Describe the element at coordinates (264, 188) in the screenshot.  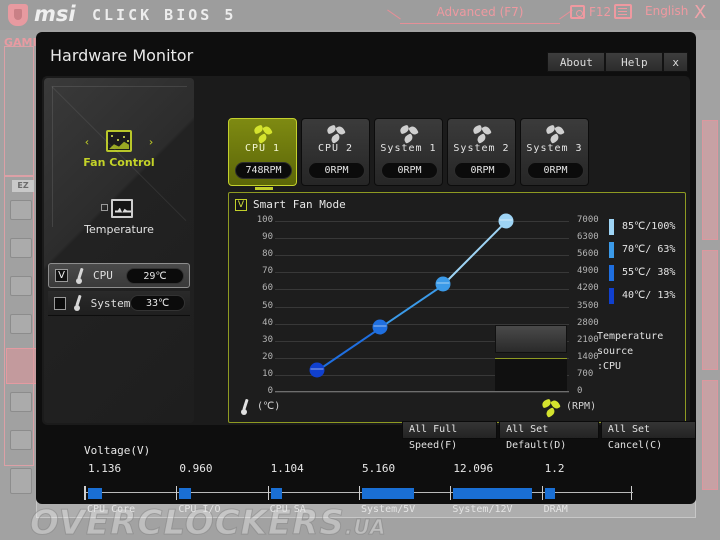
I see `fan-tab-active-indicator` at that location.